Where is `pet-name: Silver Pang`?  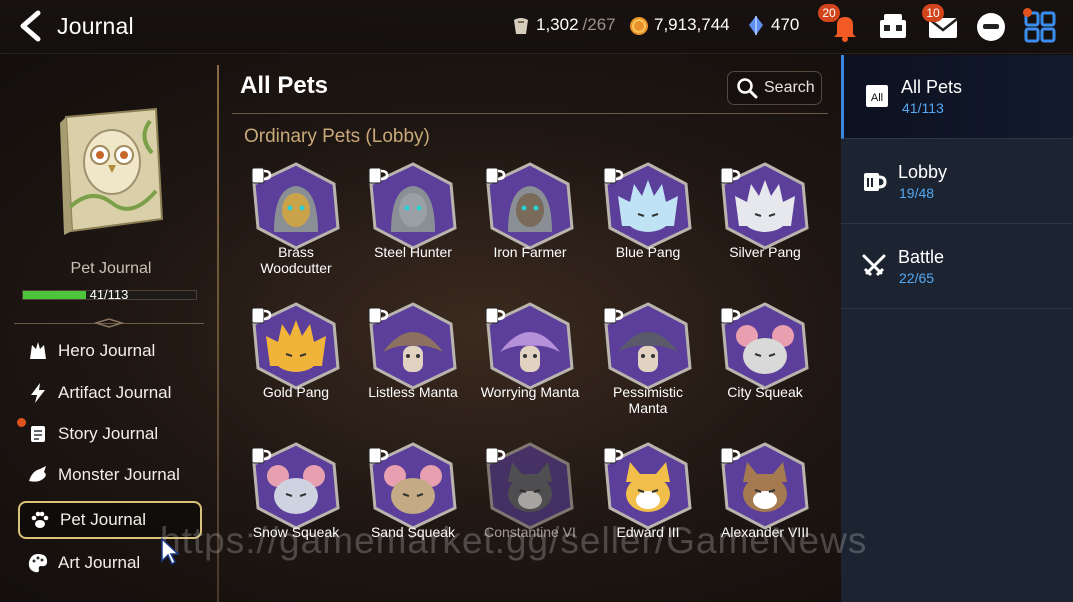
pet-name: Silver Pang is located at coordinates (765, 252).